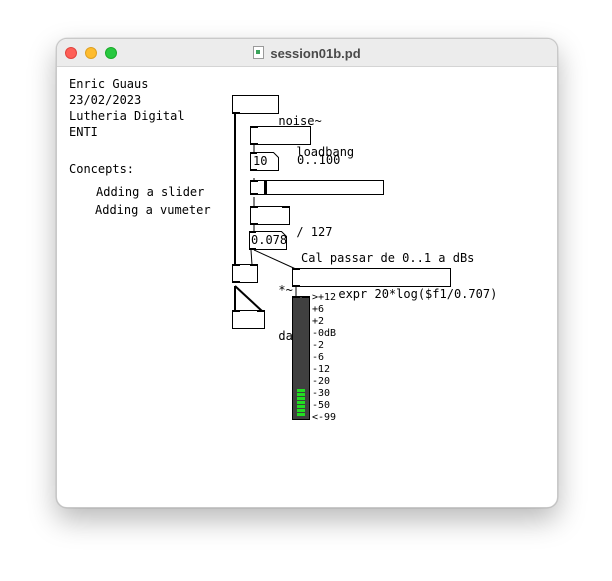  Describe the element at coordinates (102, 169) in the screenshot. I see `comment-concepts-heading: Concepts:` at that location.